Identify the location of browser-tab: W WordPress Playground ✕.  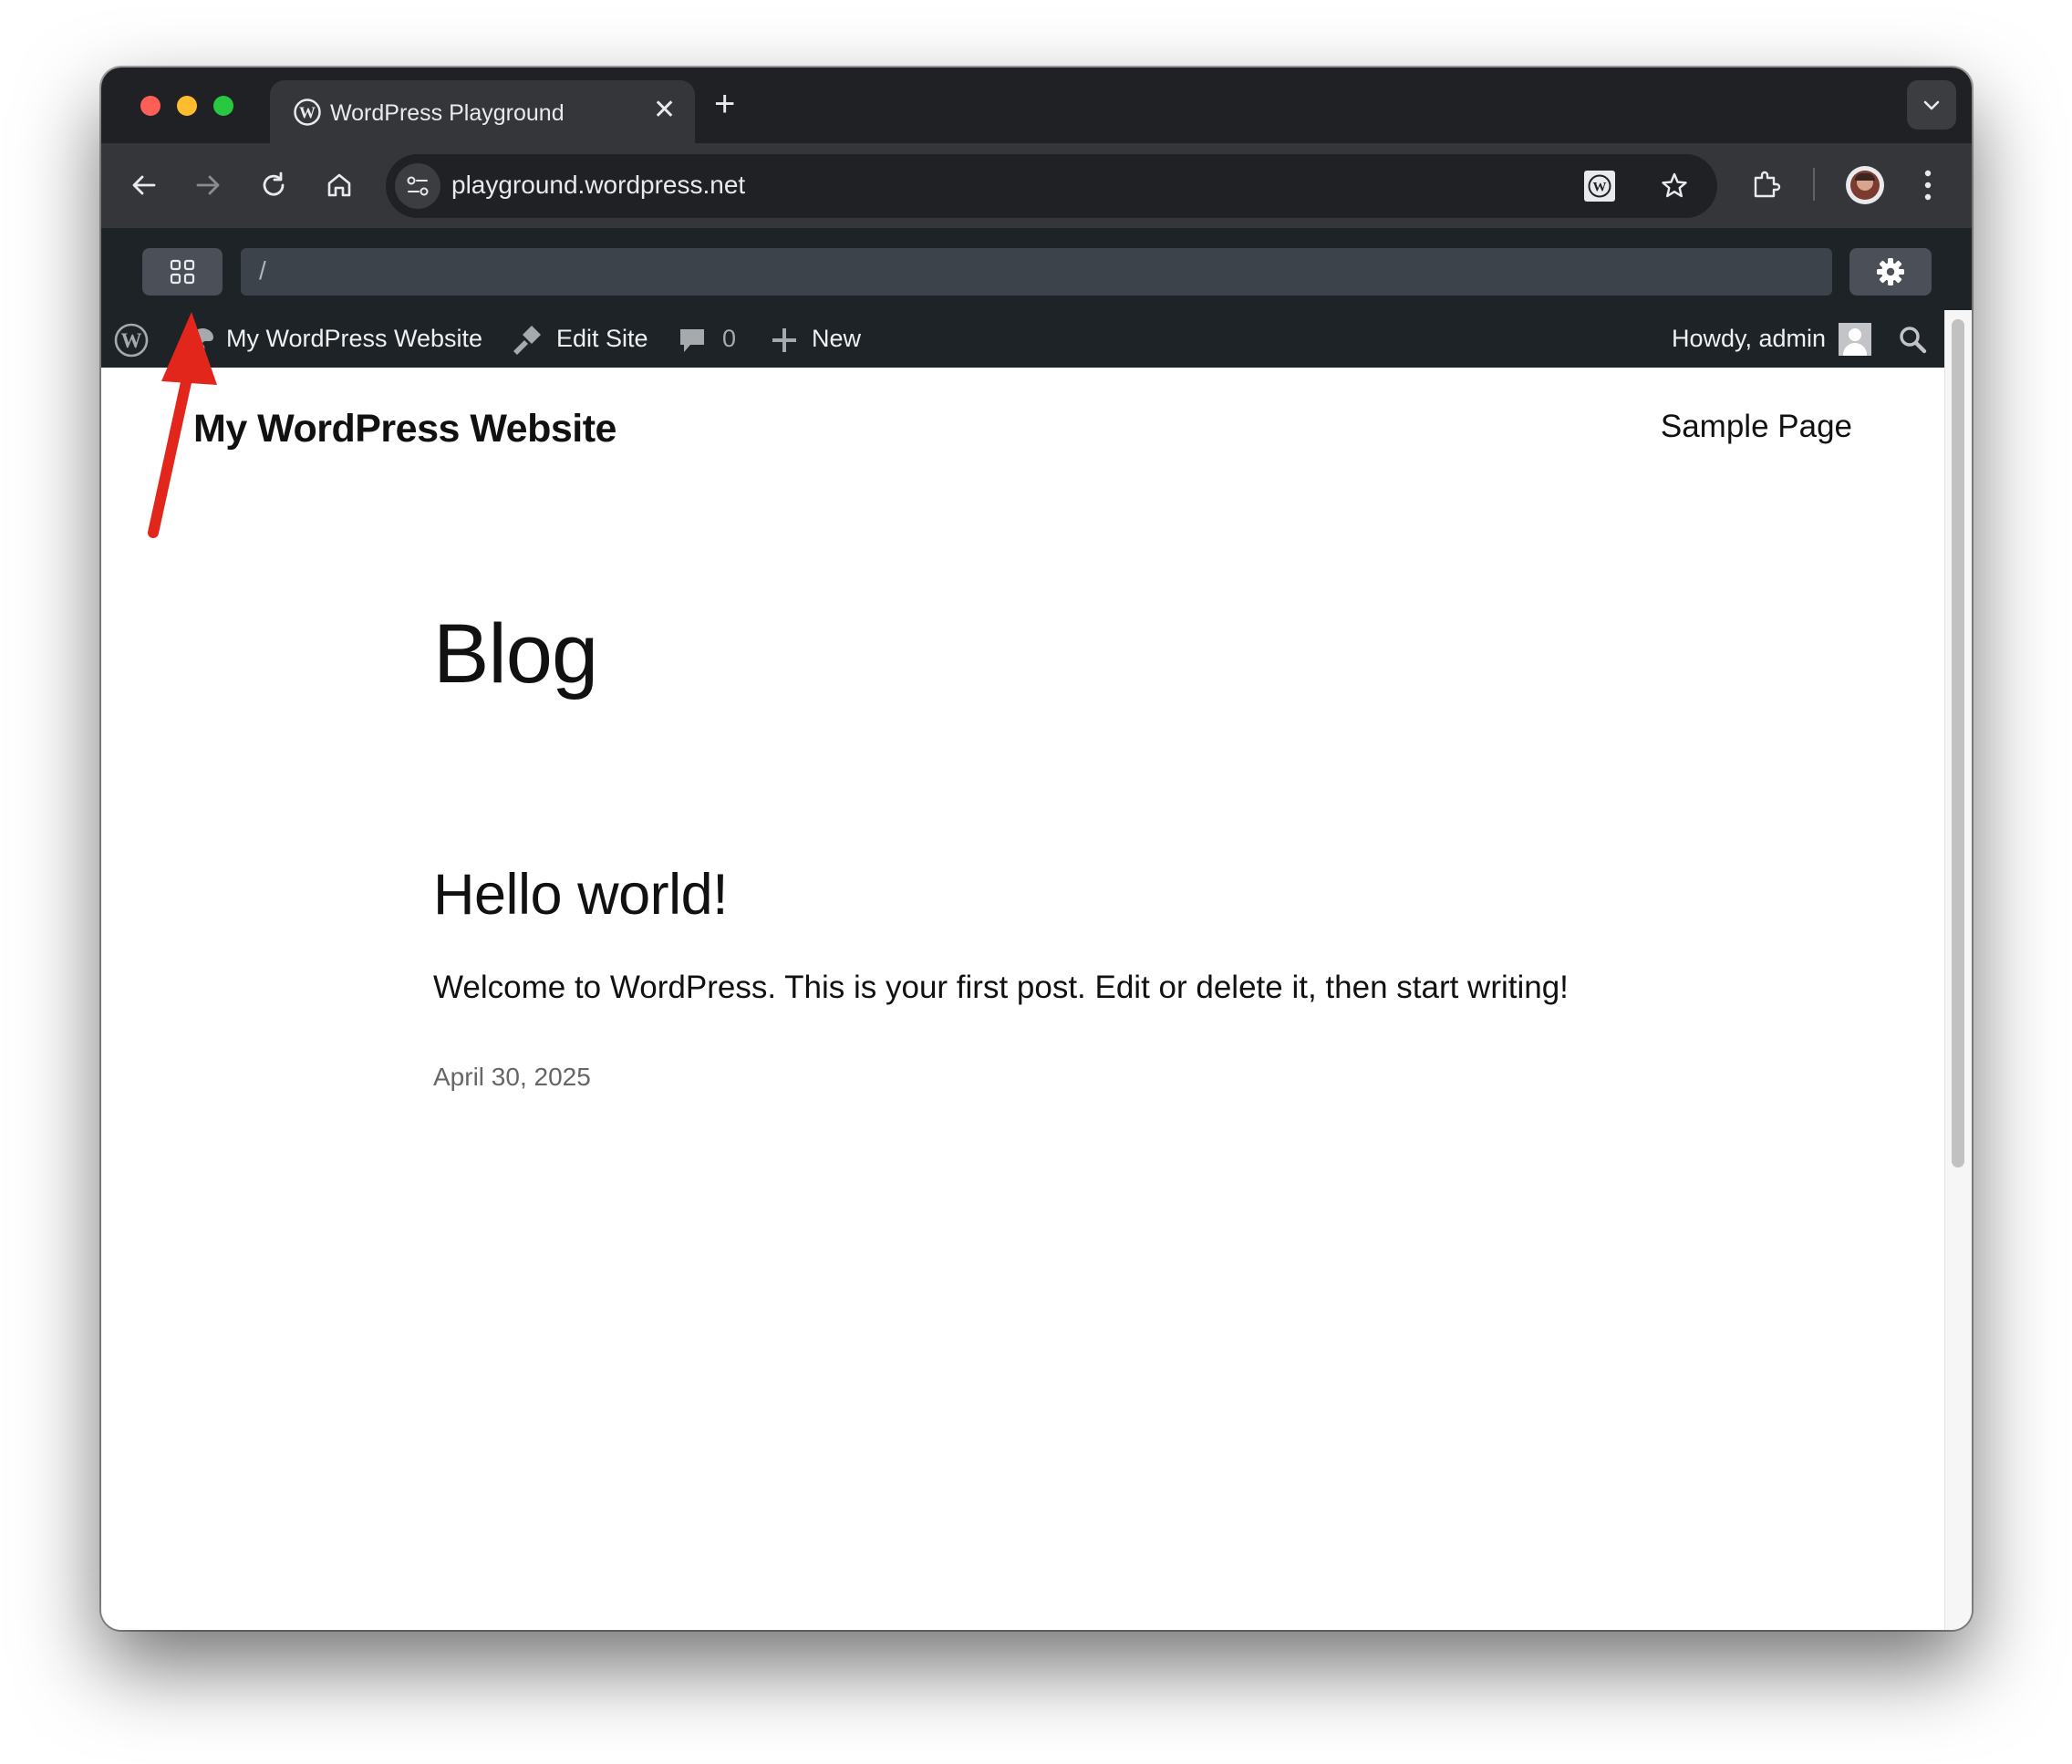
(483, 111).